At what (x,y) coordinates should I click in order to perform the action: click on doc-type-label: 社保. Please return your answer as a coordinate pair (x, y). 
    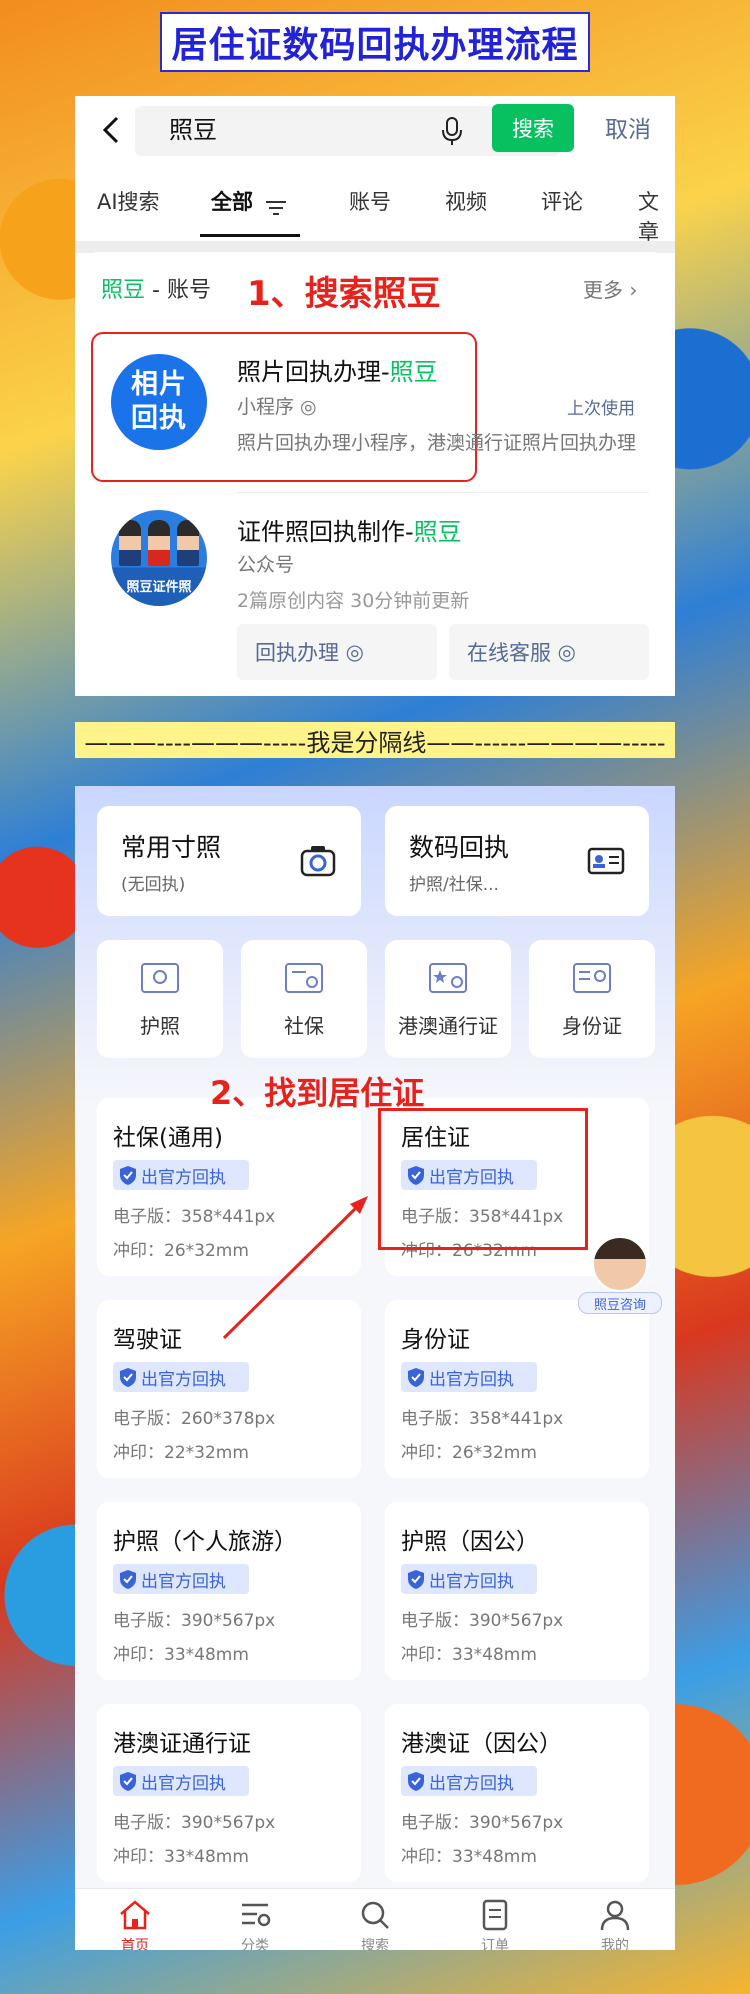
    Looking at the image, I should click on (304, 1026).